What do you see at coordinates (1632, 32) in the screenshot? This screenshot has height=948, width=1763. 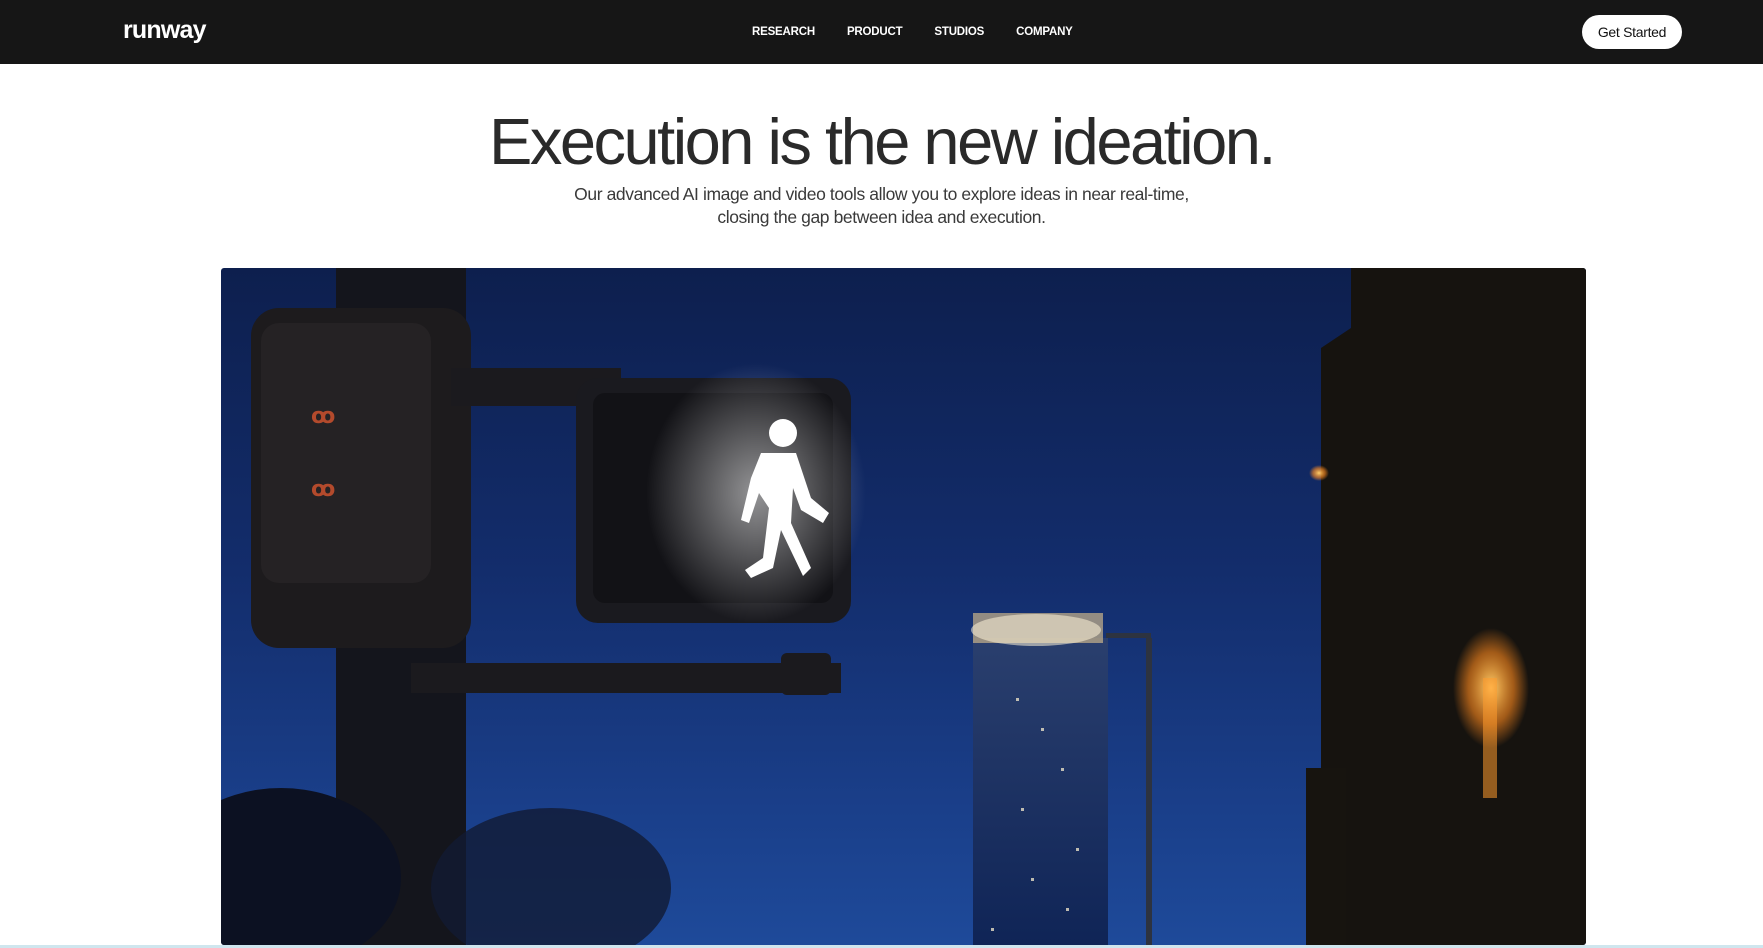 I see `get-started-button: Get Started` at bounding box center [1632, 32].